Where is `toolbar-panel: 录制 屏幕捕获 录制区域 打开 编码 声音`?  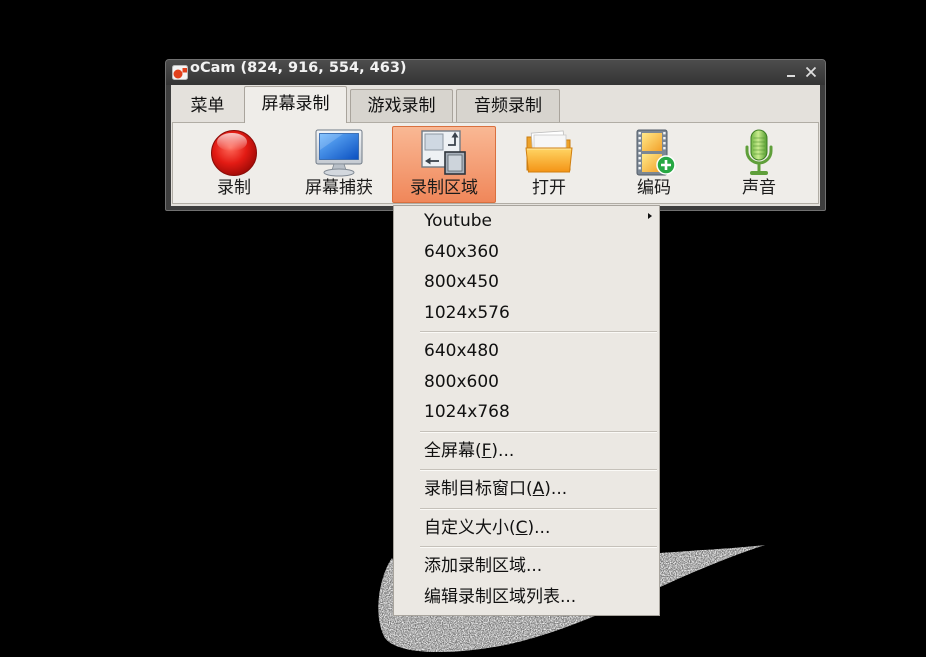 toolbar-panel: 录制 屏幕捕获 录制区域 打开 编码 声音 is located at coordinates (495, 163).